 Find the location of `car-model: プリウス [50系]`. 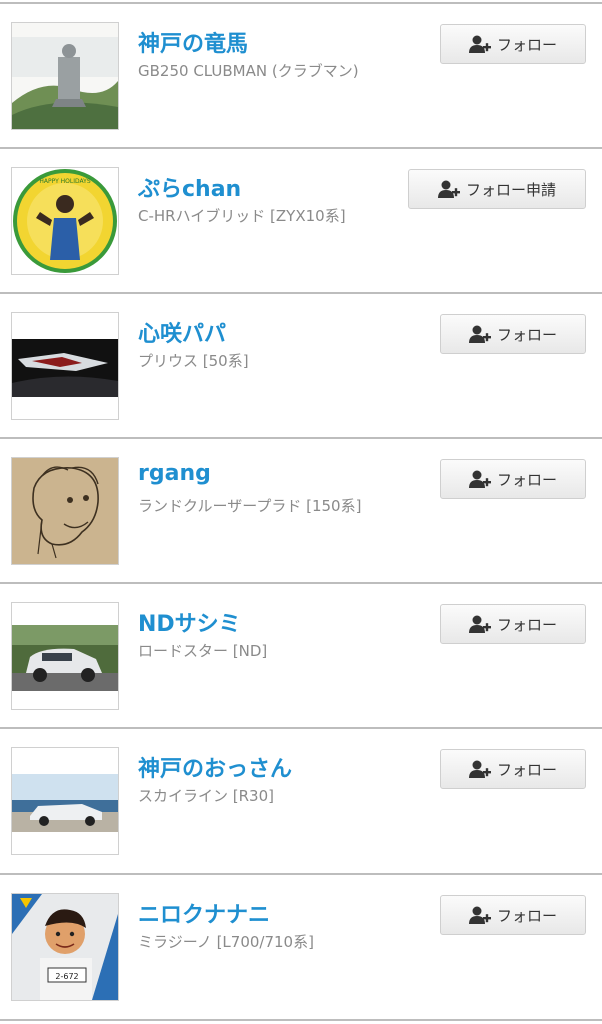

car-model: プリウス [50系] is located at coordinates (193, 361).